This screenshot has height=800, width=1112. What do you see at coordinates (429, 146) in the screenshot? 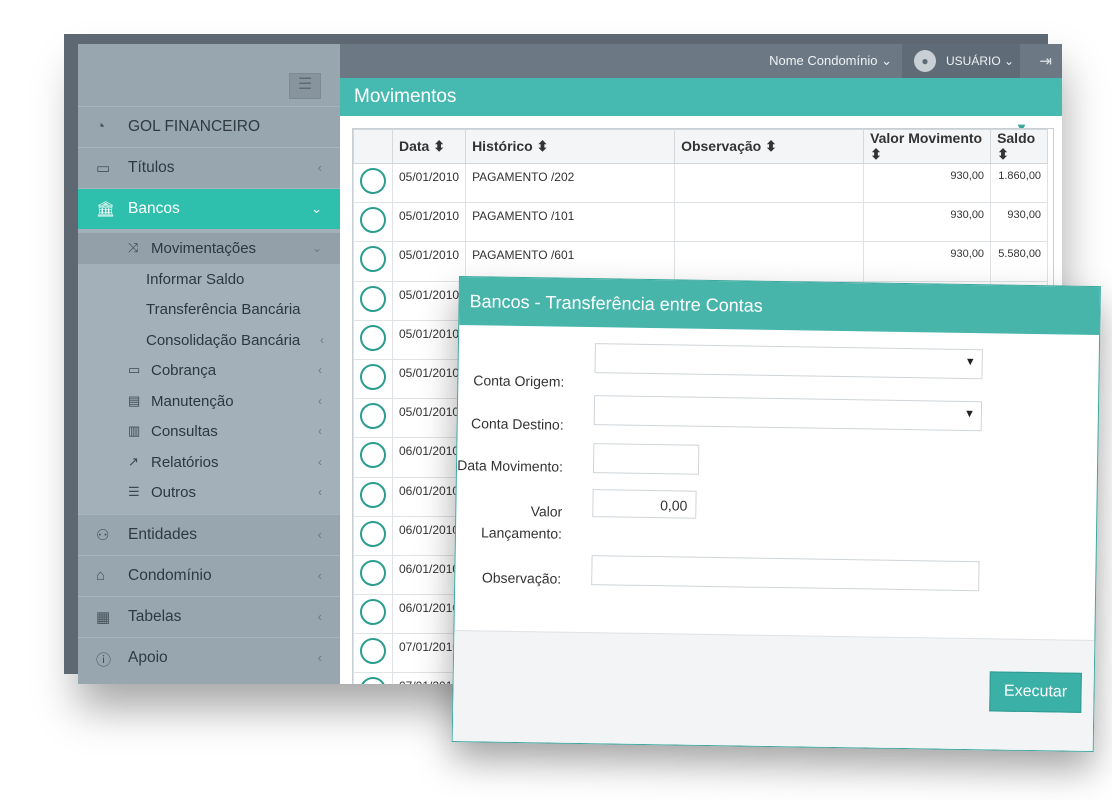
I see `column-header-data: Data ⬍` at bounding box center [429, 146].